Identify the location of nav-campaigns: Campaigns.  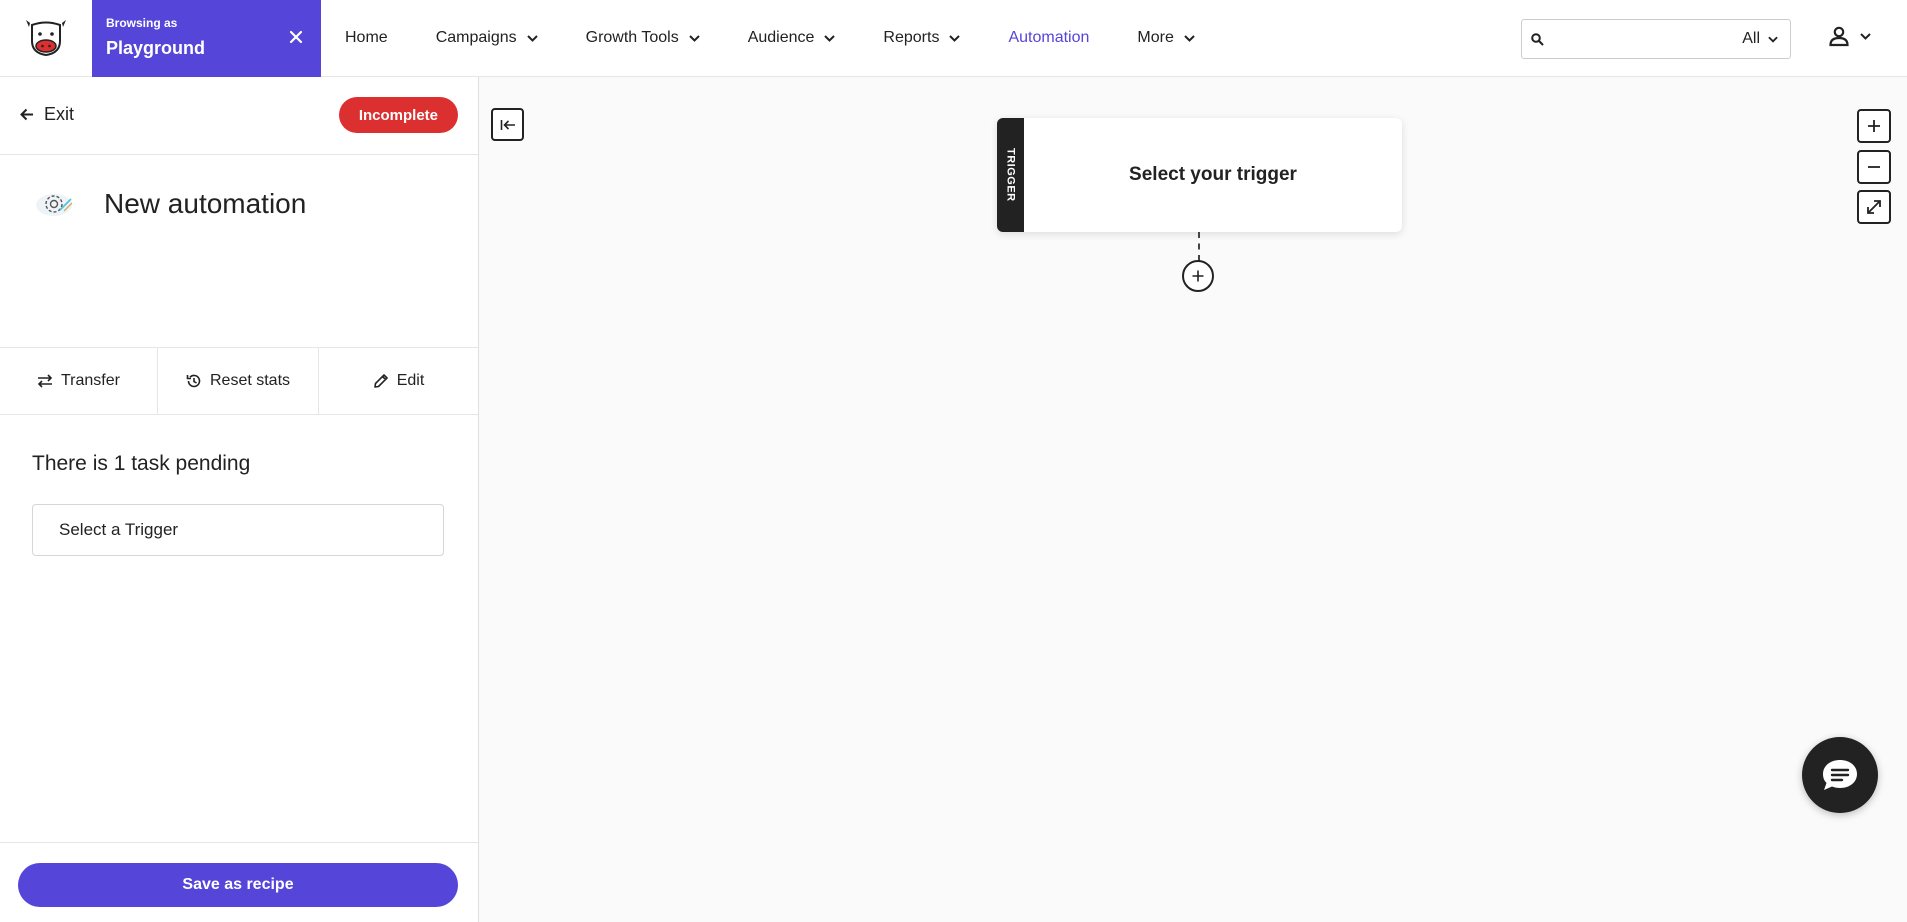
(487, 38).